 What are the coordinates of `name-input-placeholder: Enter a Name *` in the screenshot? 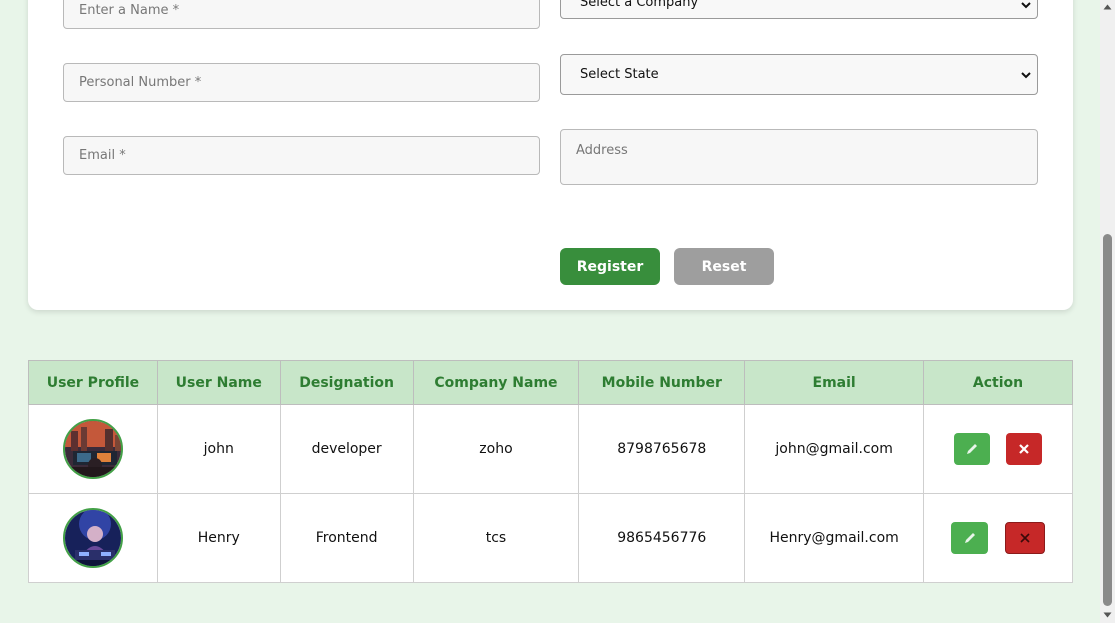 It's located at (129, 10).